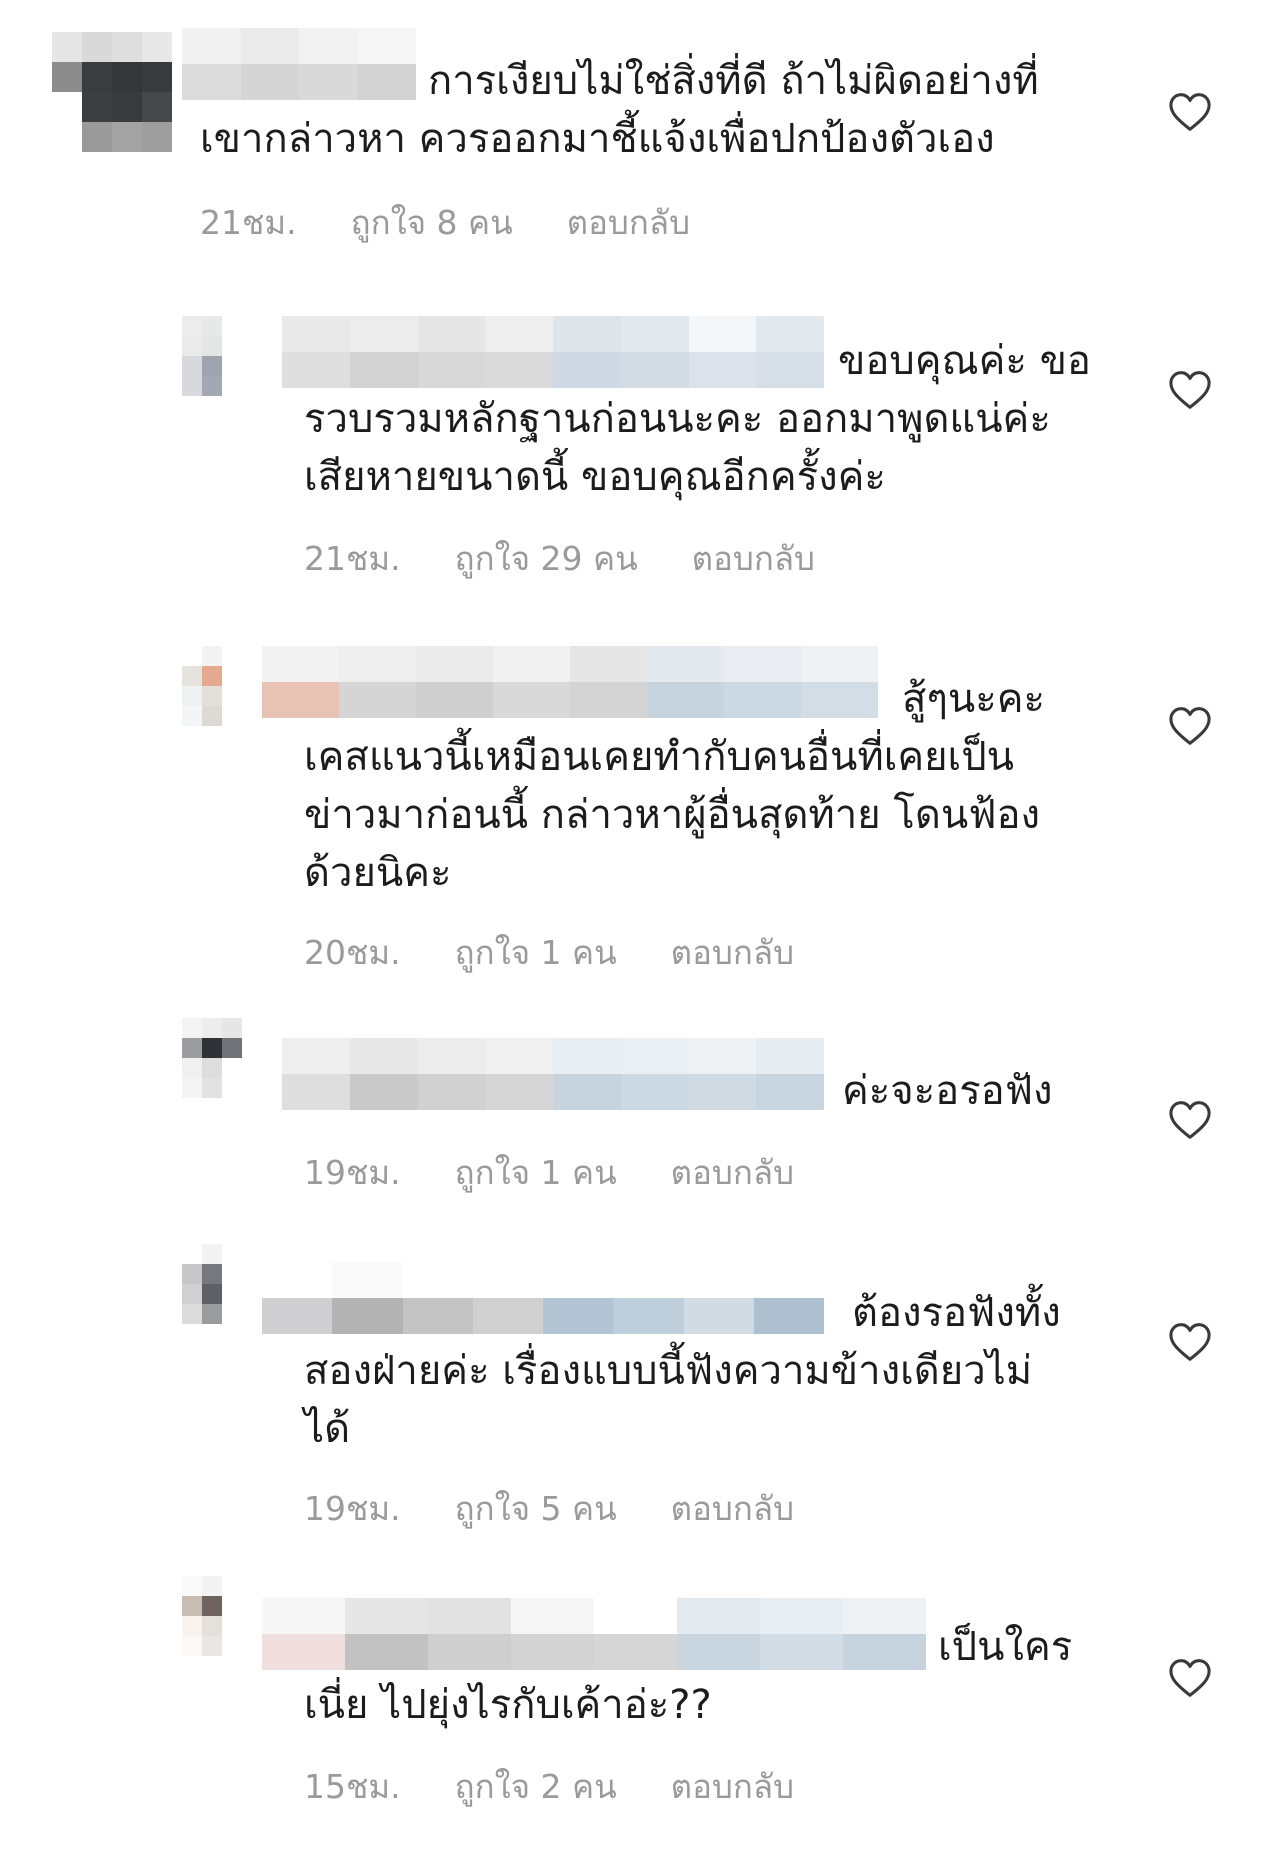  I want to click on comment-text: เป็นใคร เนี่ย ไปยุ่งไรกับเค้าอ่ะ??, so click(688, 1676).